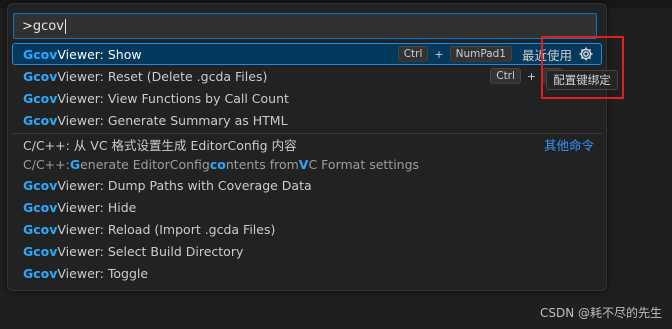 The height and width of the screenshot is (329, 672). What do you see at coordinates (145, 164) in the screenshot?
I see `subtitle-text: enerate EditorConfig` at bounding box center [145, 164].